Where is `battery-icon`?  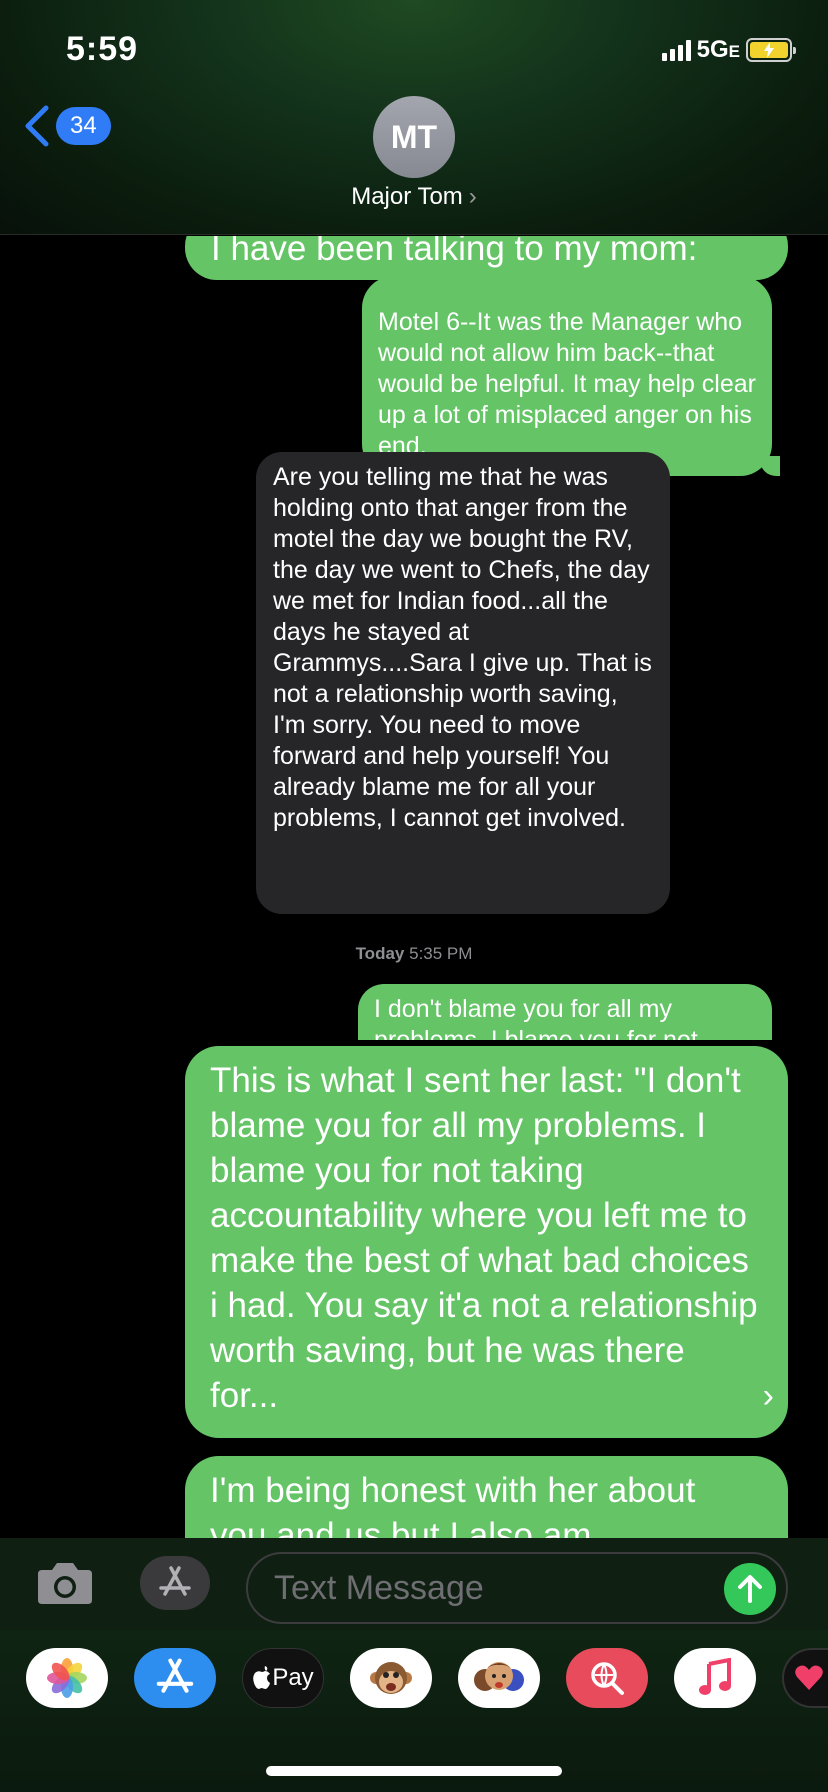
battery-icon is located at coordinates (771, 50).